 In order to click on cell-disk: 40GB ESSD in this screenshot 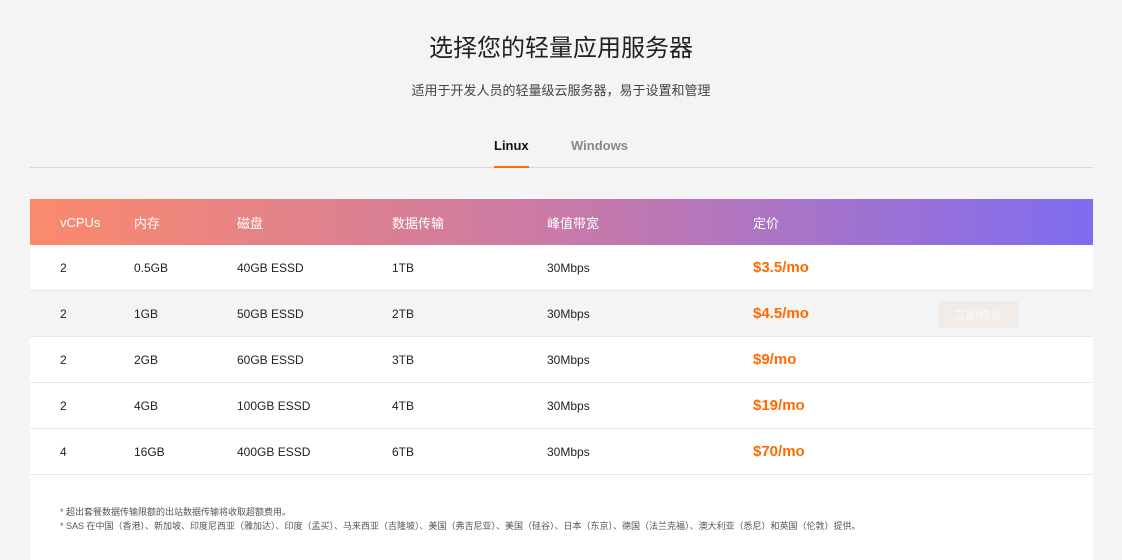, I will do `click(270, 267)`.